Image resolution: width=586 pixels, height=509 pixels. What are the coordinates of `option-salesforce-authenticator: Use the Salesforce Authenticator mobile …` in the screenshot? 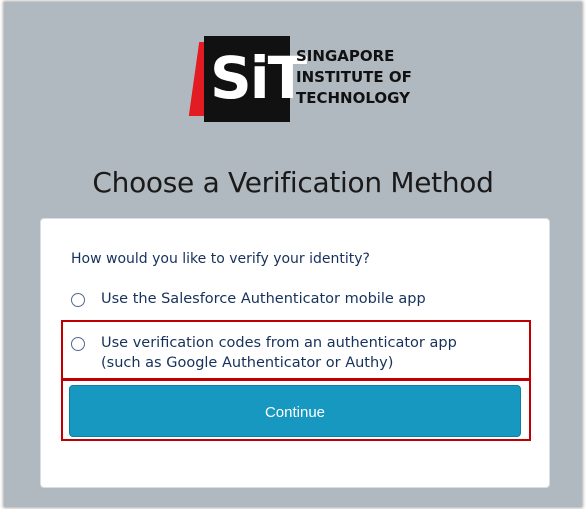 It's located at (248, 299).